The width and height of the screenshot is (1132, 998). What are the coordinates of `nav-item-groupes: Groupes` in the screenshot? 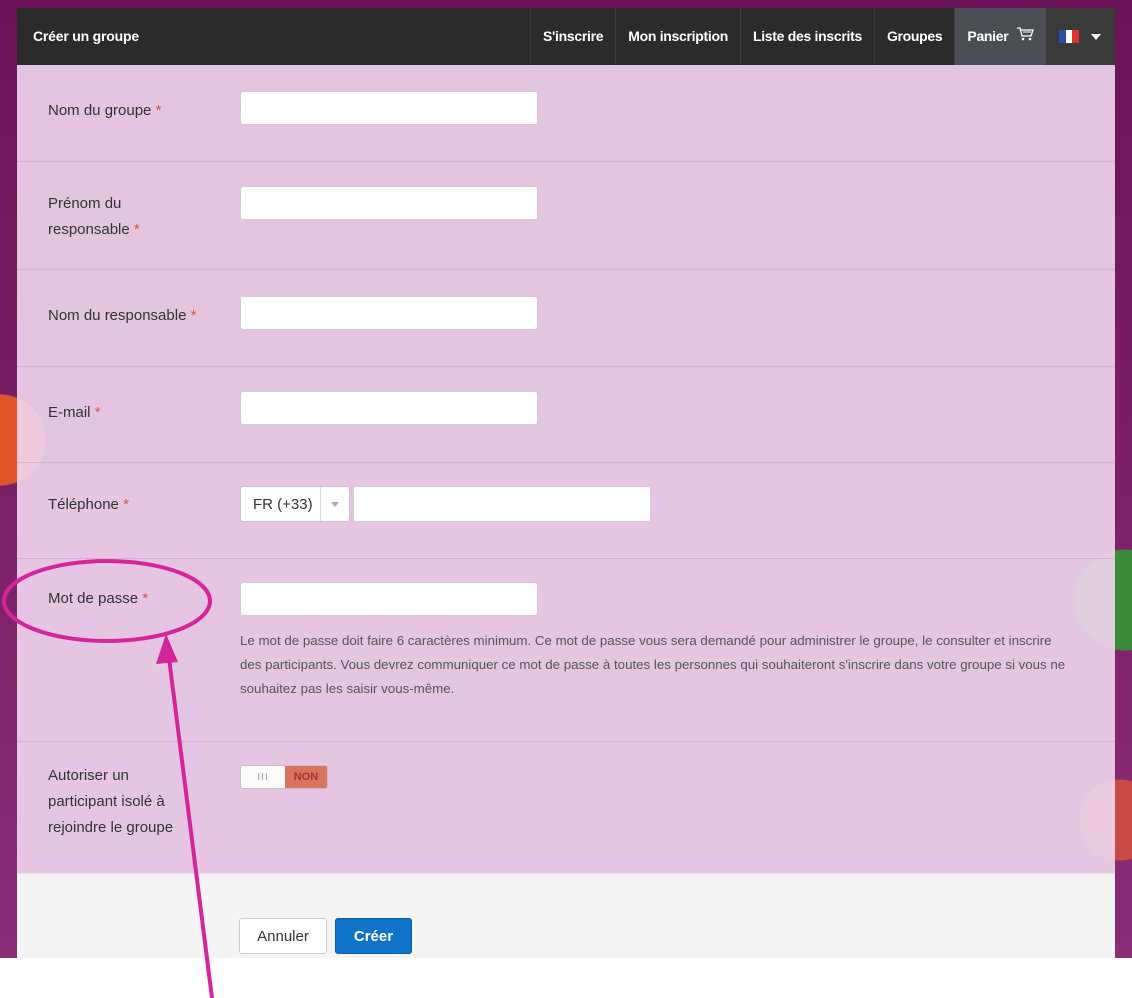 It's located at (913, 36).